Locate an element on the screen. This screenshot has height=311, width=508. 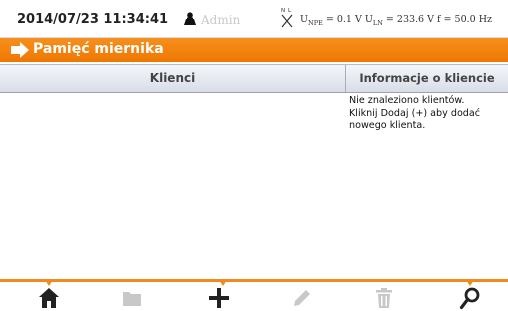
title-bar: Pamięć miernika is located at coordinates (254, 50).